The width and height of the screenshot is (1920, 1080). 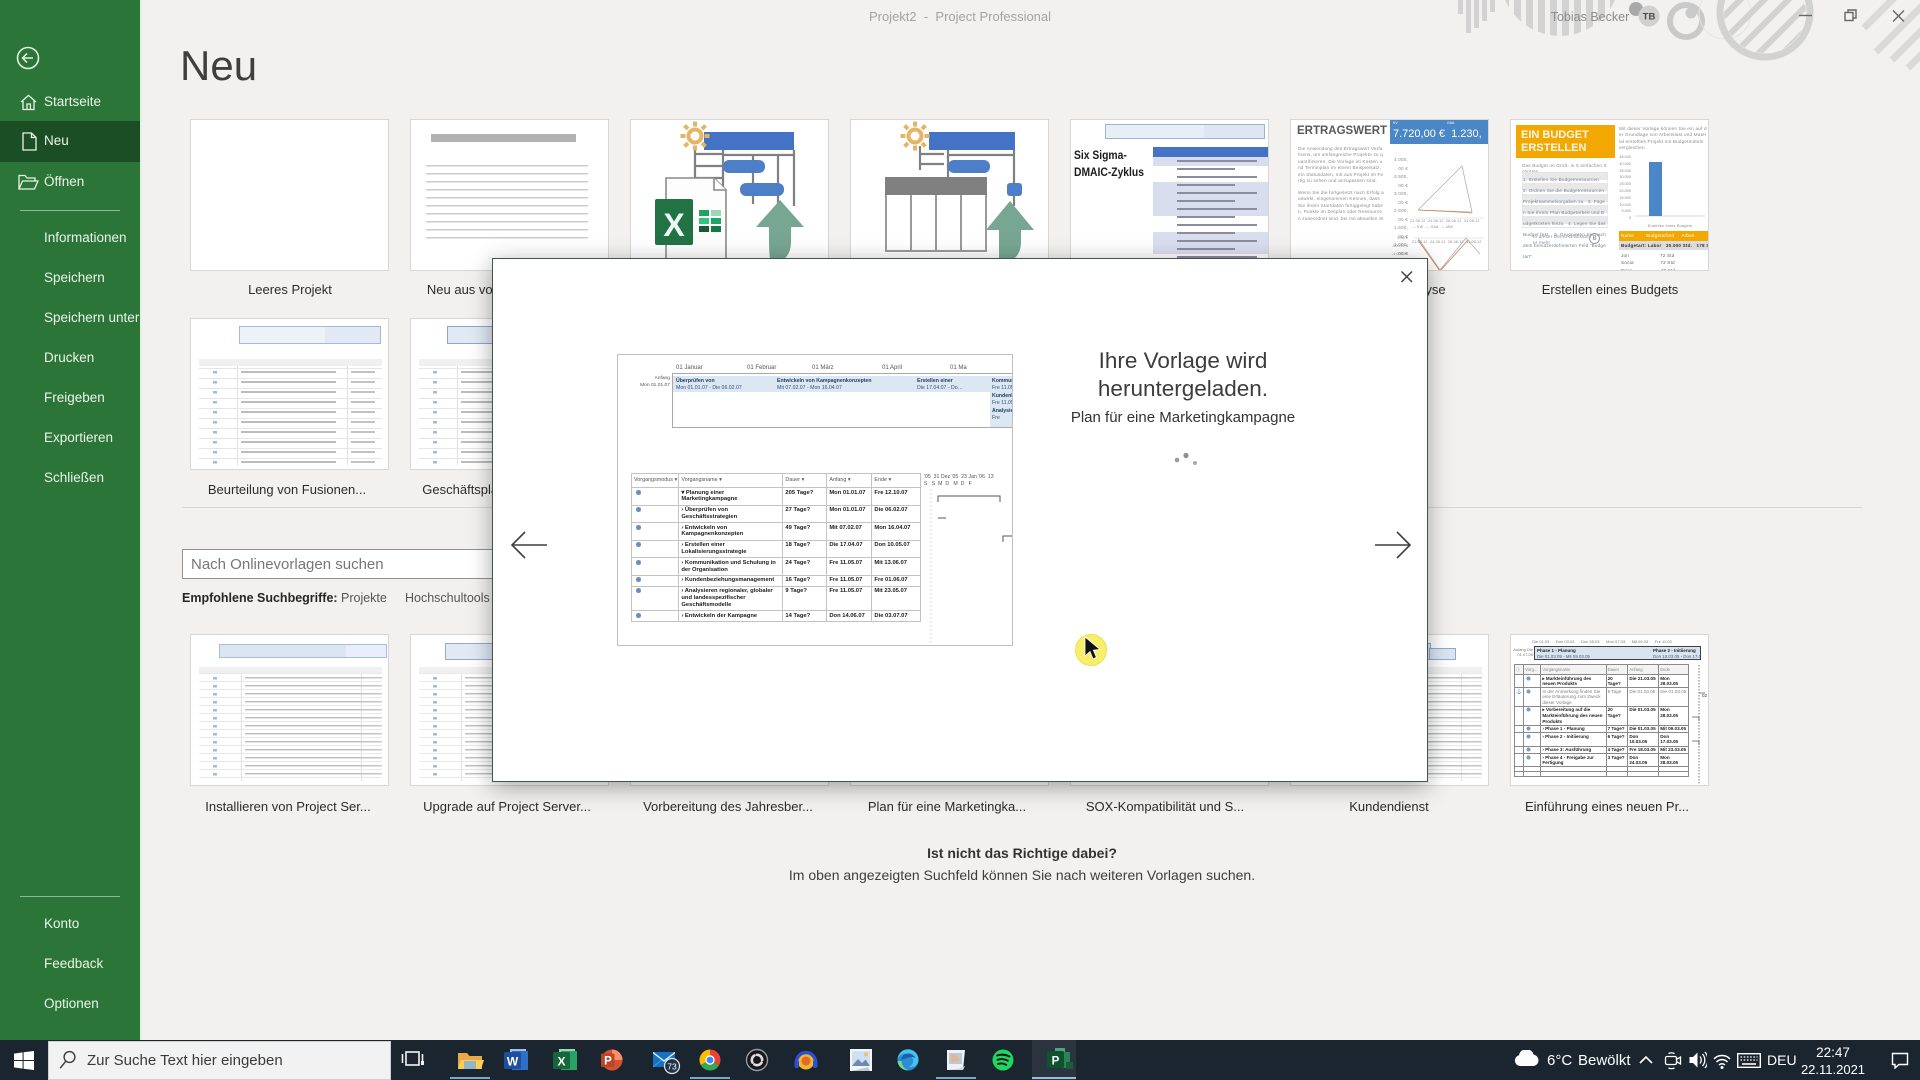 What do you see at coordinates (672, 1067) in the screenshot?
I see `svg-text: 73` at bounding box center [672, 1067].